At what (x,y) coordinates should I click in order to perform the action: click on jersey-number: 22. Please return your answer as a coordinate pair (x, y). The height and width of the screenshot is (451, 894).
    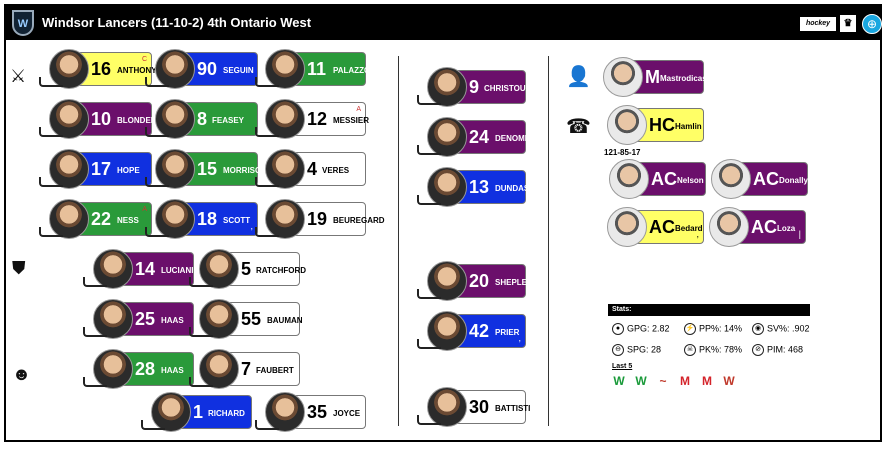
    Looking at the image, I should click on (101, 219).